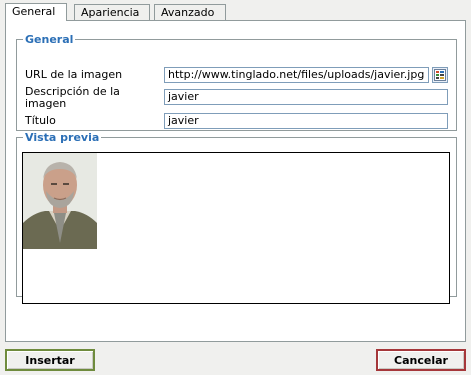  What do you see at coordinates (40, 120) in the screenshot?
I see `title-label: Título` at bounding box center [40, 120].